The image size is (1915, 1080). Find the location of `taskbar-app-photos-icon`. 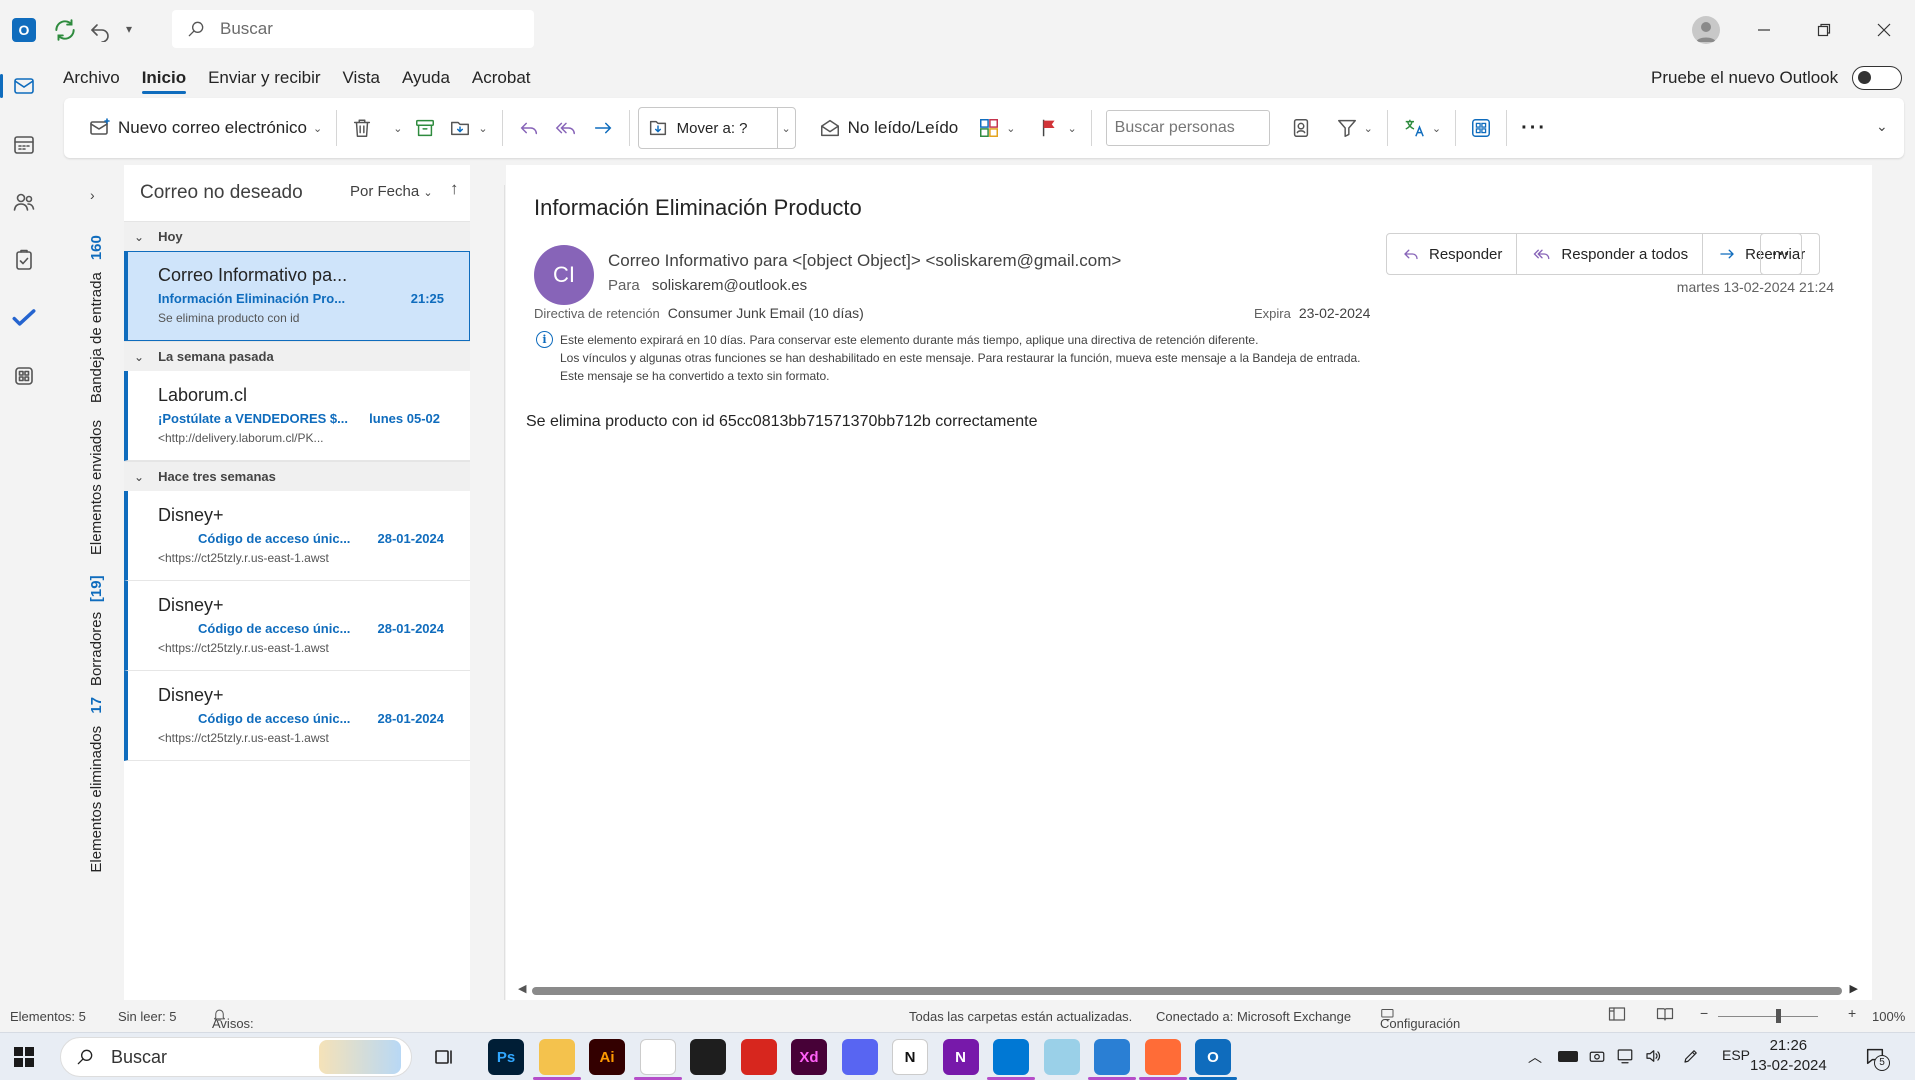

taskbar-app-photos-icon is located at coordinates (1112, 1057).